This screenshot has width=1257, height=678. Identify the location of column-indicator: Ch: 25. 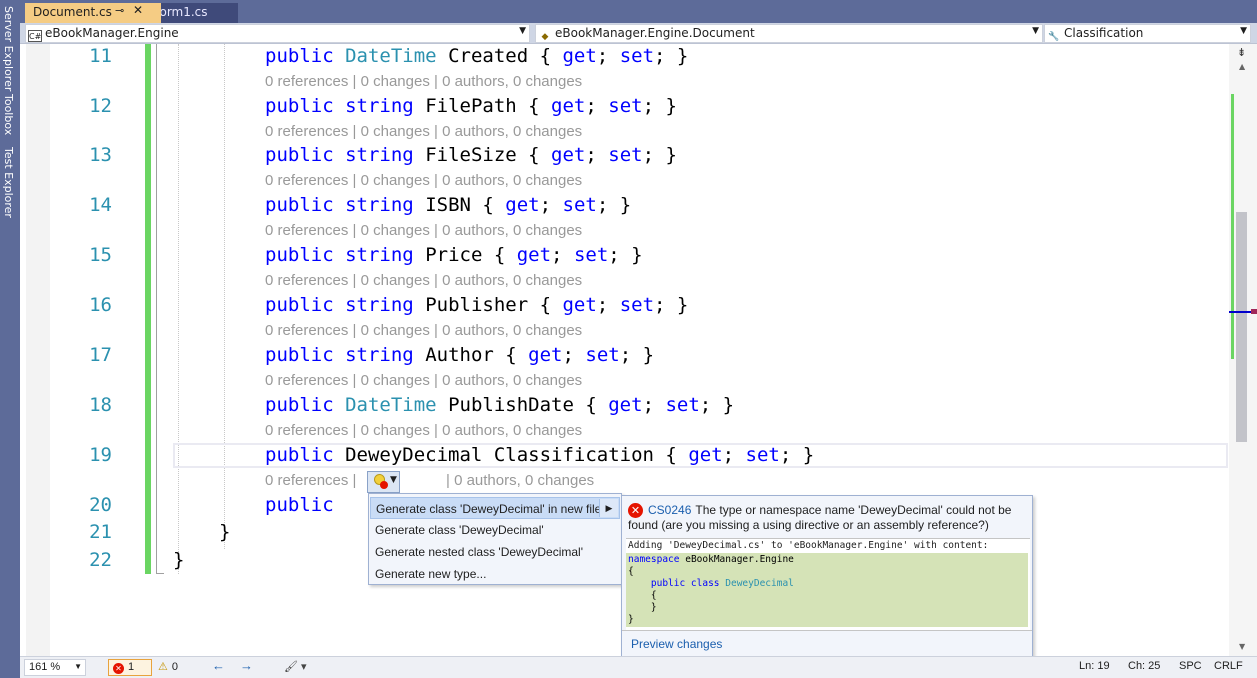
(1144, 666).